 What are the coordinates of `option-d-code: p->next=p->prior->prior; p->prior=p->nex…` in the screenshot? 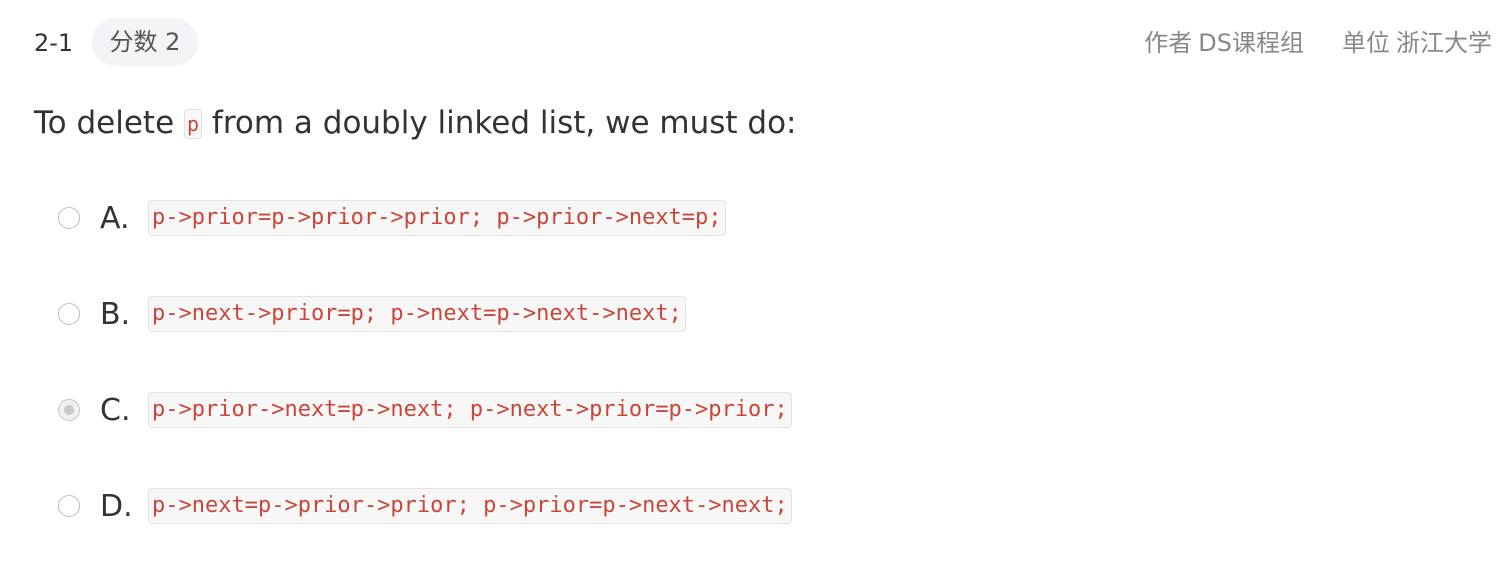 It's located at (470, 506).